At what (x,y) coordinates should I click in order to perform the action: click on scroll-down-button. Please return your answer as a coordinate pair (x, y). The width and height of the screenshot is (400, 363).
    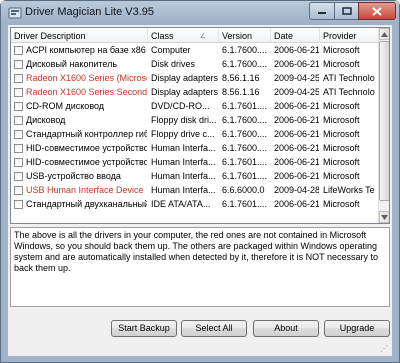
    Looking at the image, I should click on (384, 217).